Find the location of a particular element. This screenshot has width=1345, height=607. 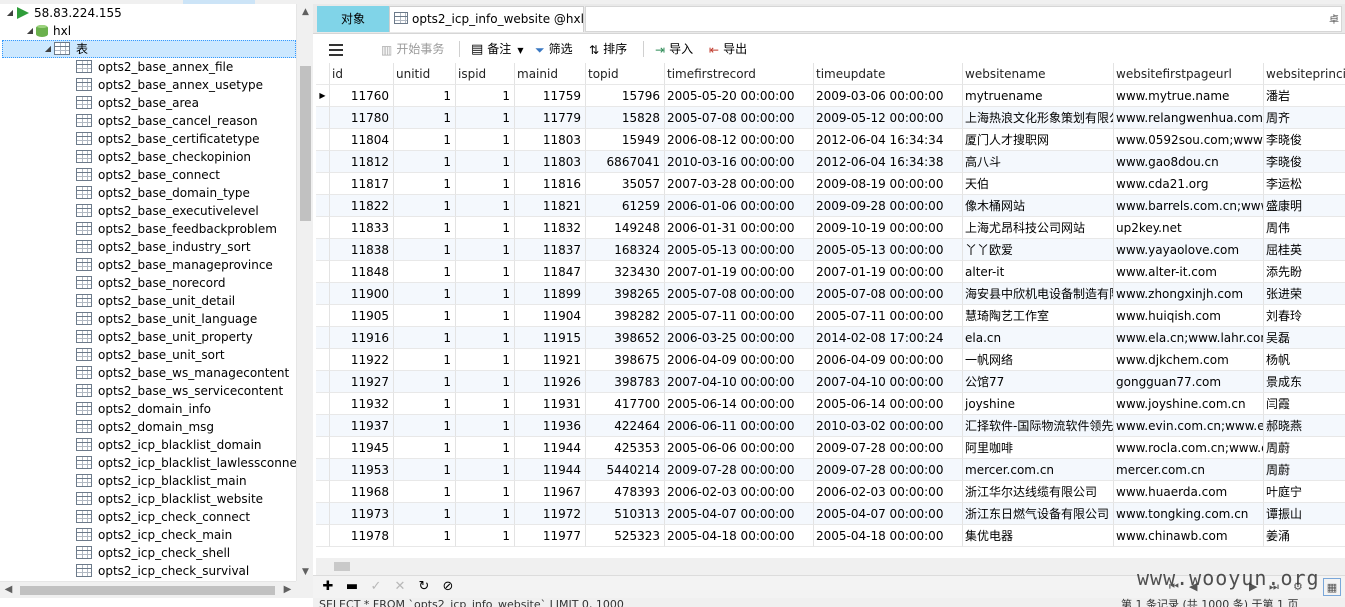

cell-websiteprinci: 郝晓燕 is located at coordinates (1304, 426).